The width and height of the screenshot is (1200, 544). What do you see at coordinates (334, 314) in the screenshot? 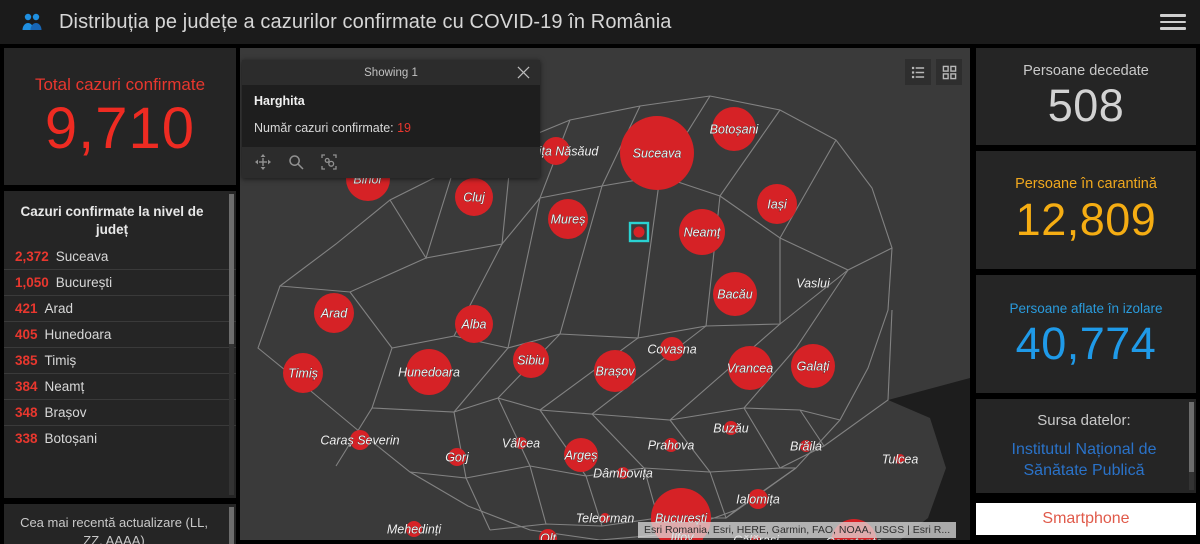
I see `county-map-label: Arad` at bounding box center [334, 314].